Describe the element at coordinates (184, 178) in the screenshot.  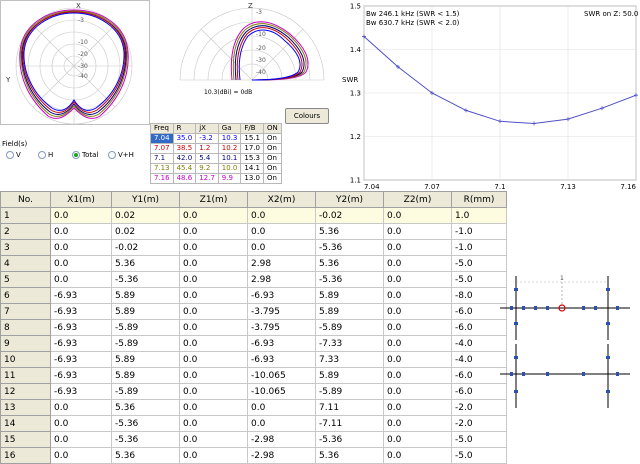
I see `freq-cell: 48.6` at that location.